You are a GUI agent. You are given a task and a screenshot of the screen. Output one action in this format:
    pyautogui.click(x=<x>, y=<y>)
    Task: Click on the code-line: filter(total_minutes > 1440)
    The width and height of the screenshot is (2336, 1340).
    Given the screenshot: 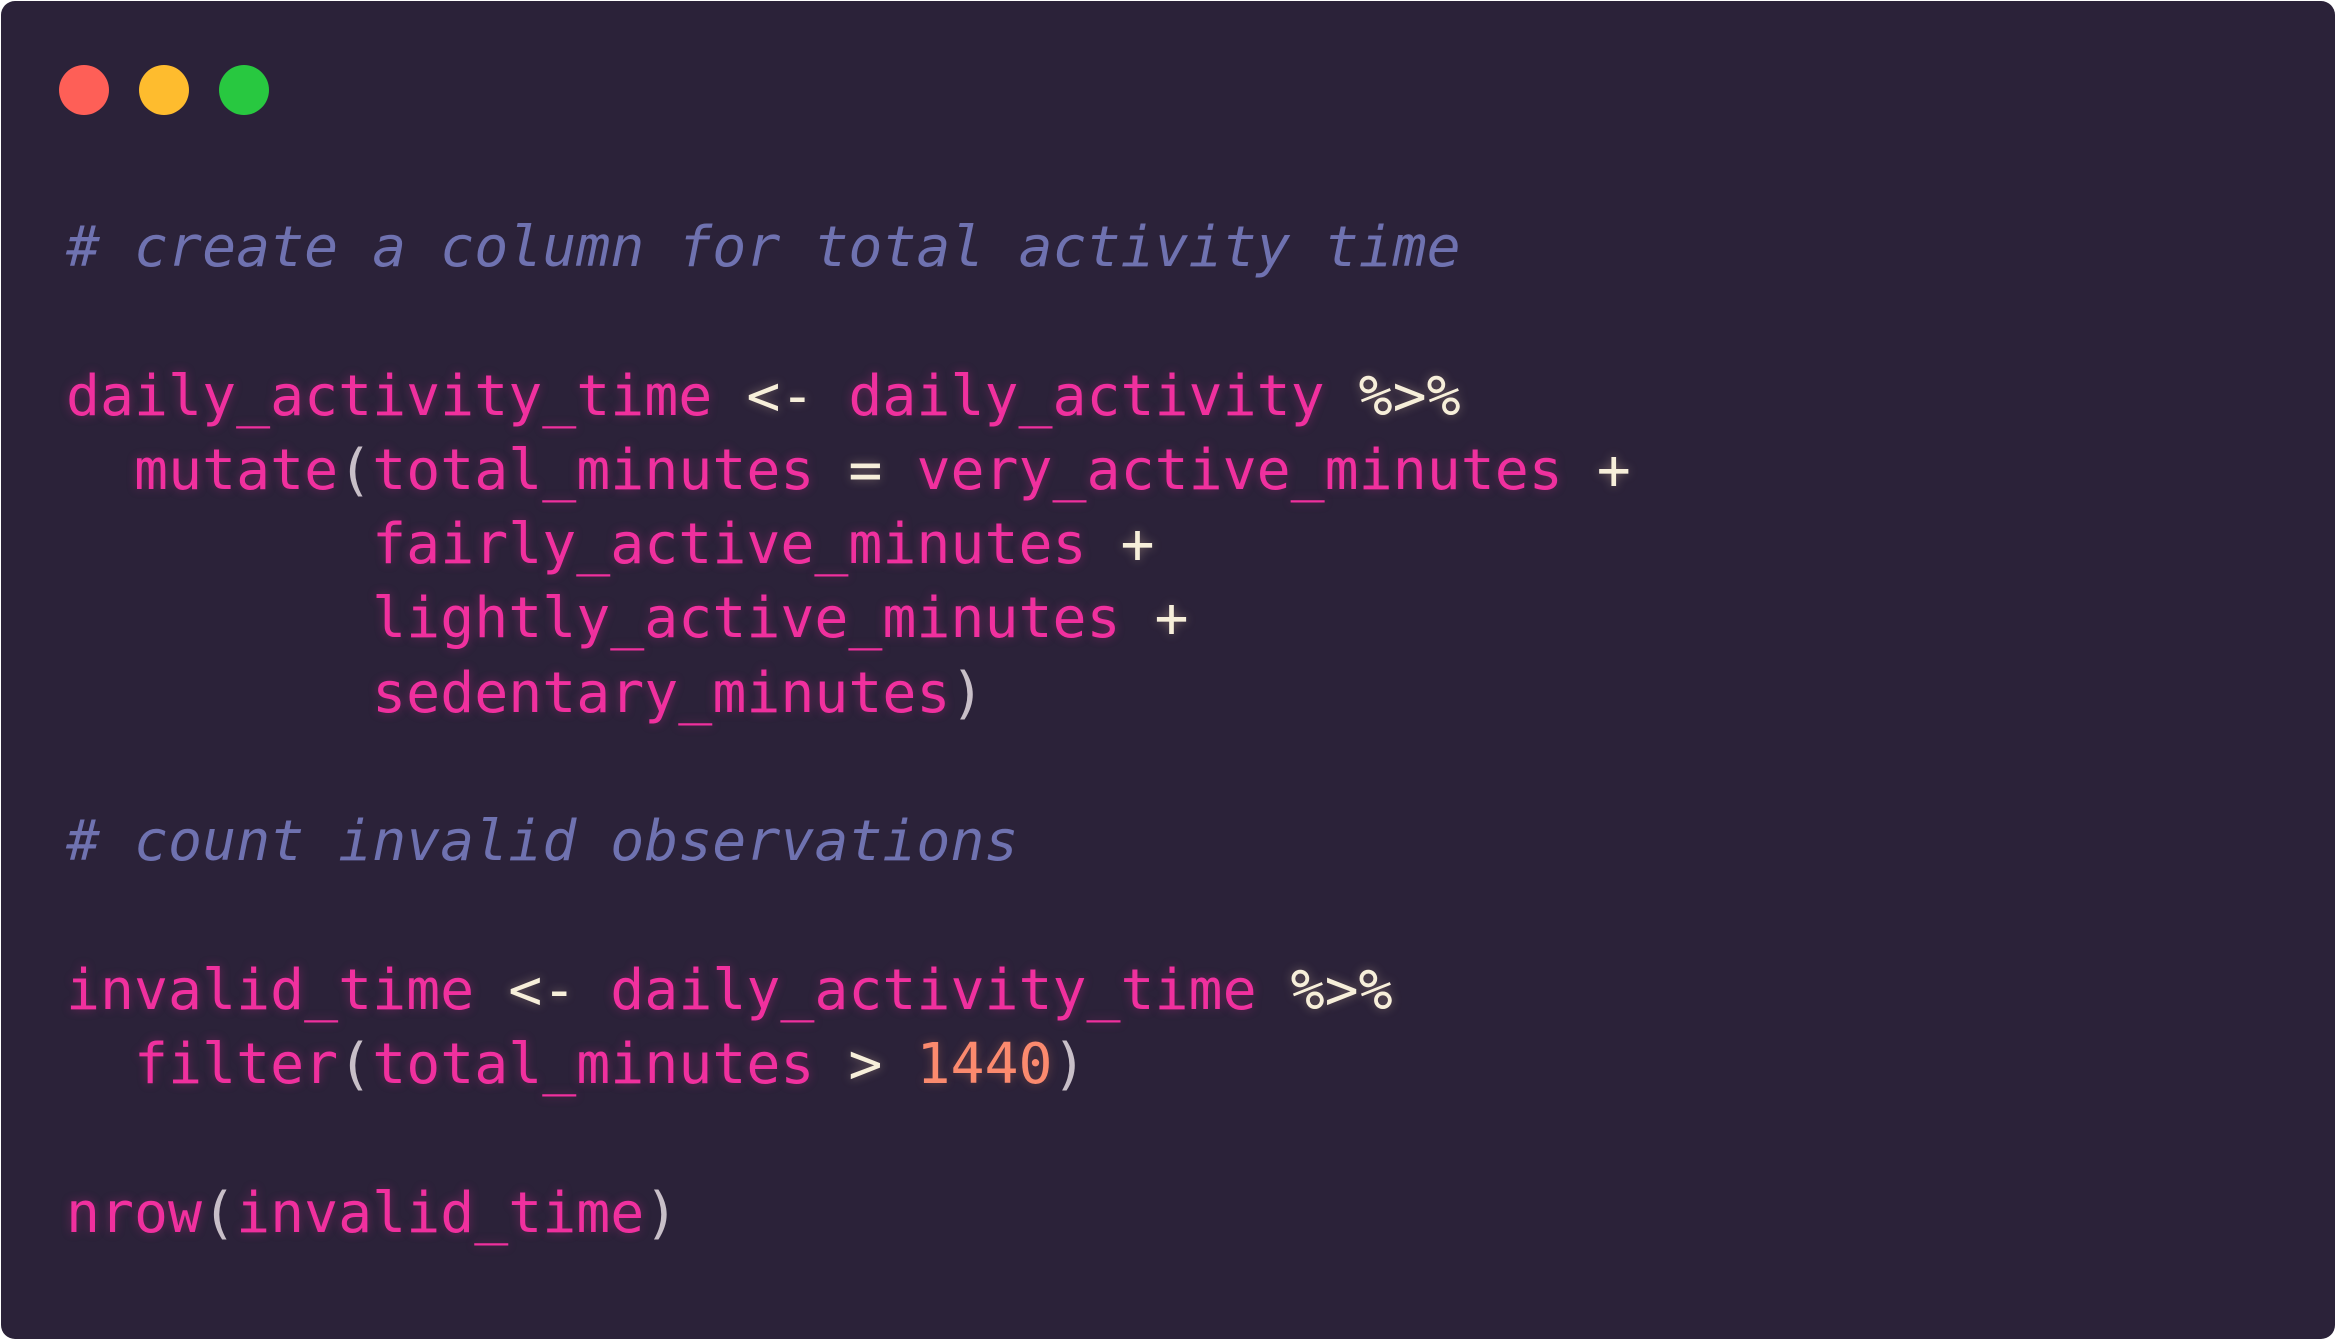 What is the action you would take?
    pyautogui.click(x=848, y=1065)
    